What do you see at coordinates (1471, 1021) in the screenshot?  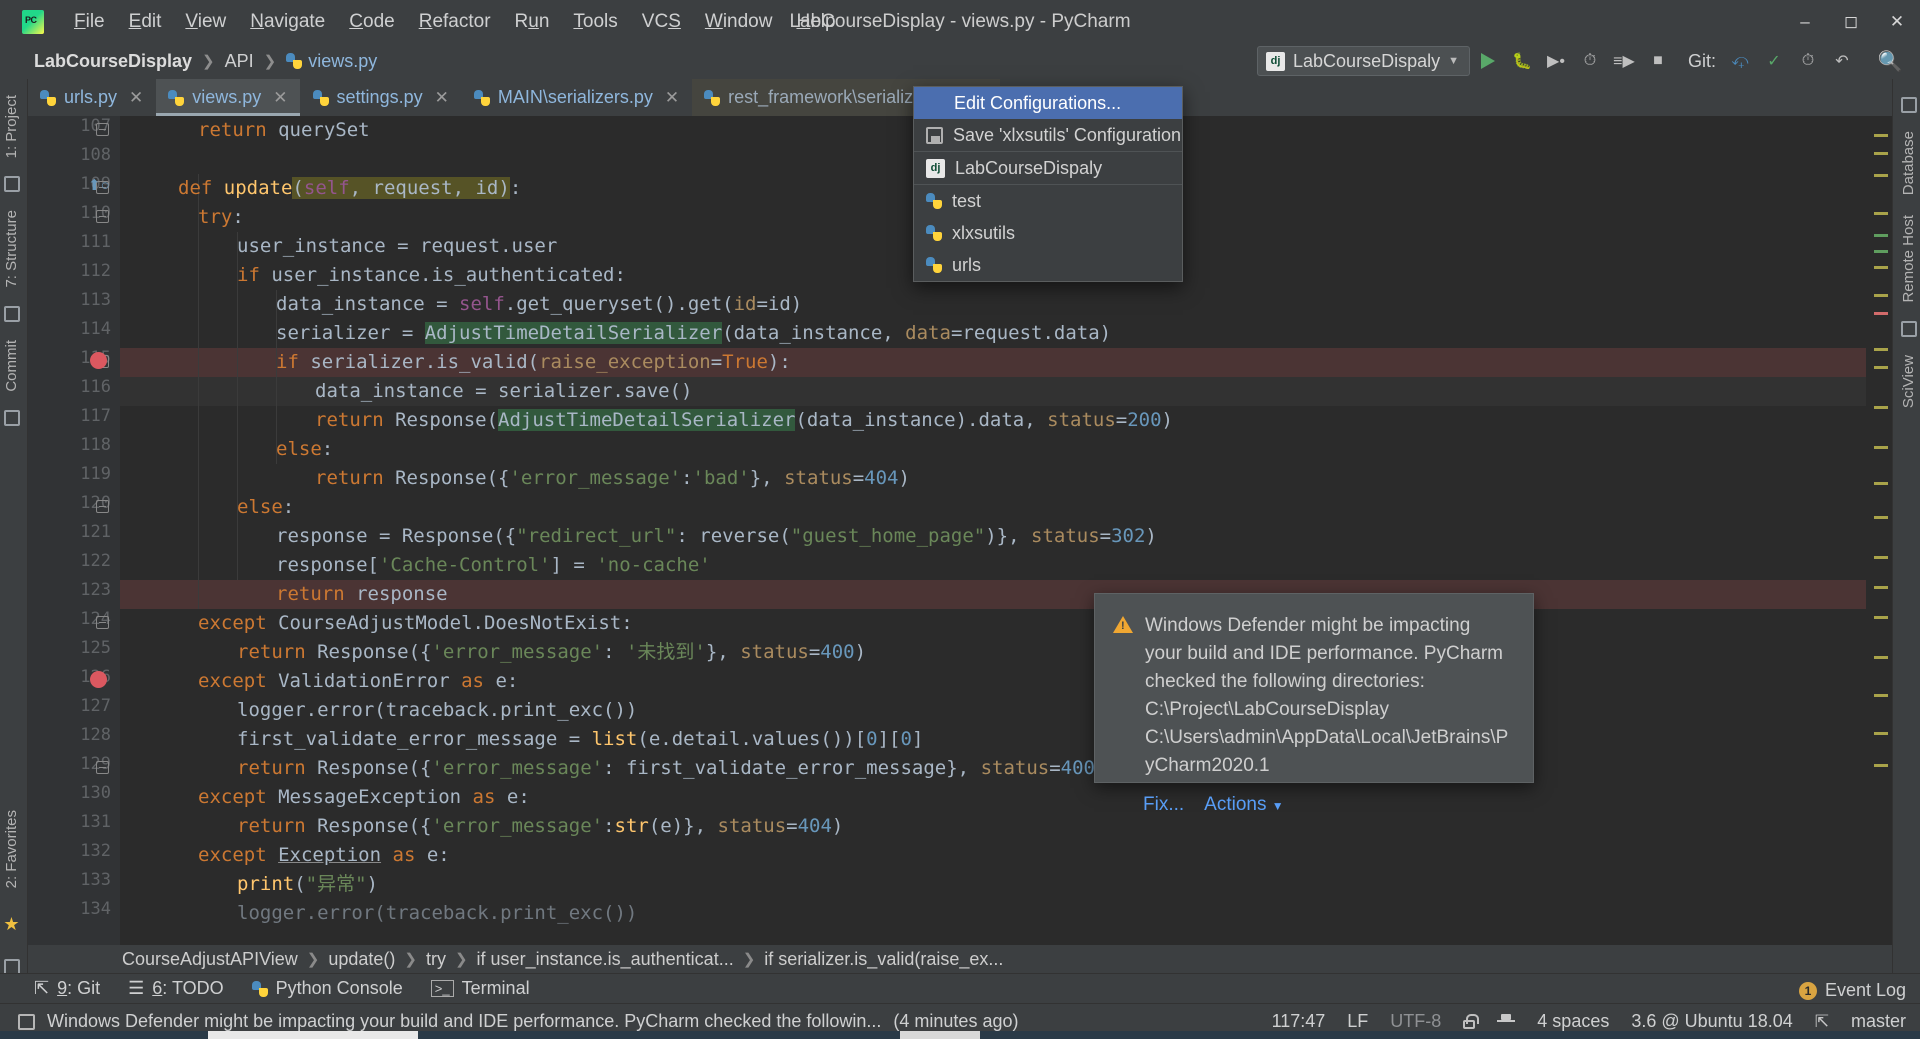 I see `unlocked-icon` at bounding box center [1471, 1021].